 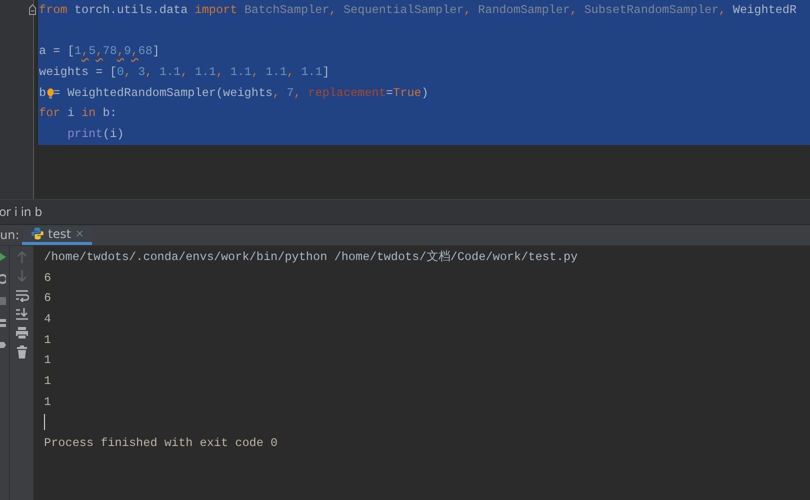 What do you see at coordinates (161, 443) in the screenshot?
I see `console-output: Process finished with exit code 0` at bounding box center [161, 443].